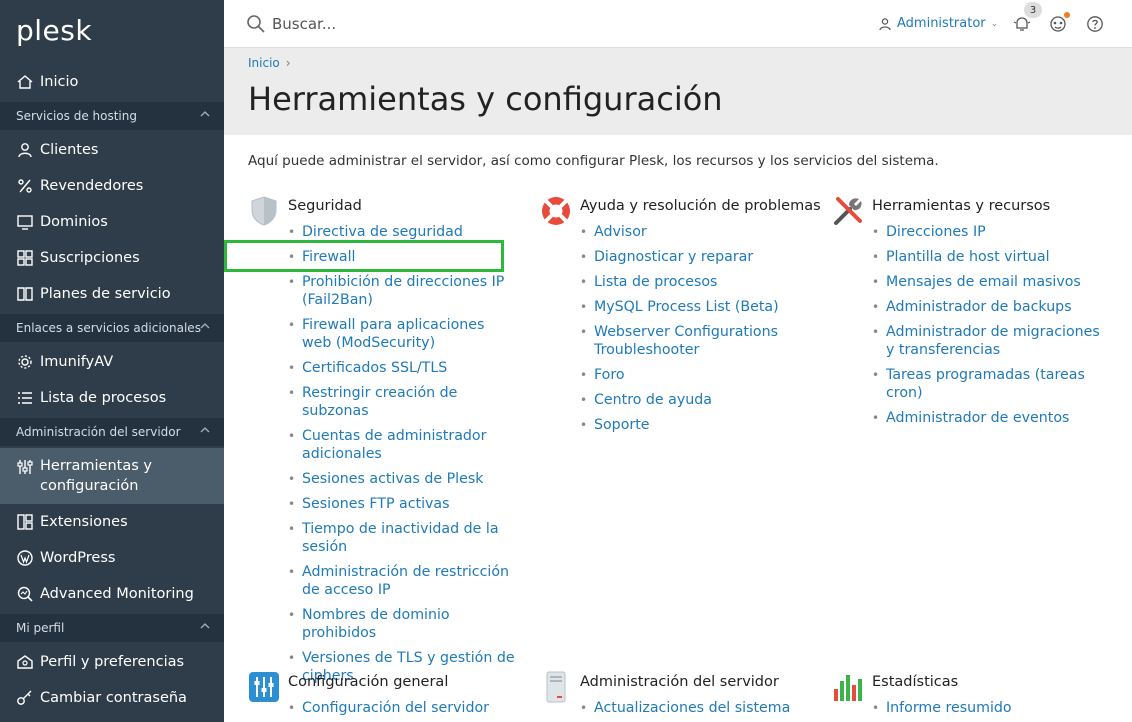  Describe the element at coordinates (403, 624) in the screenshot. I see `link-prohibited-domains: Nombres de dominio prohibidos` at that location.